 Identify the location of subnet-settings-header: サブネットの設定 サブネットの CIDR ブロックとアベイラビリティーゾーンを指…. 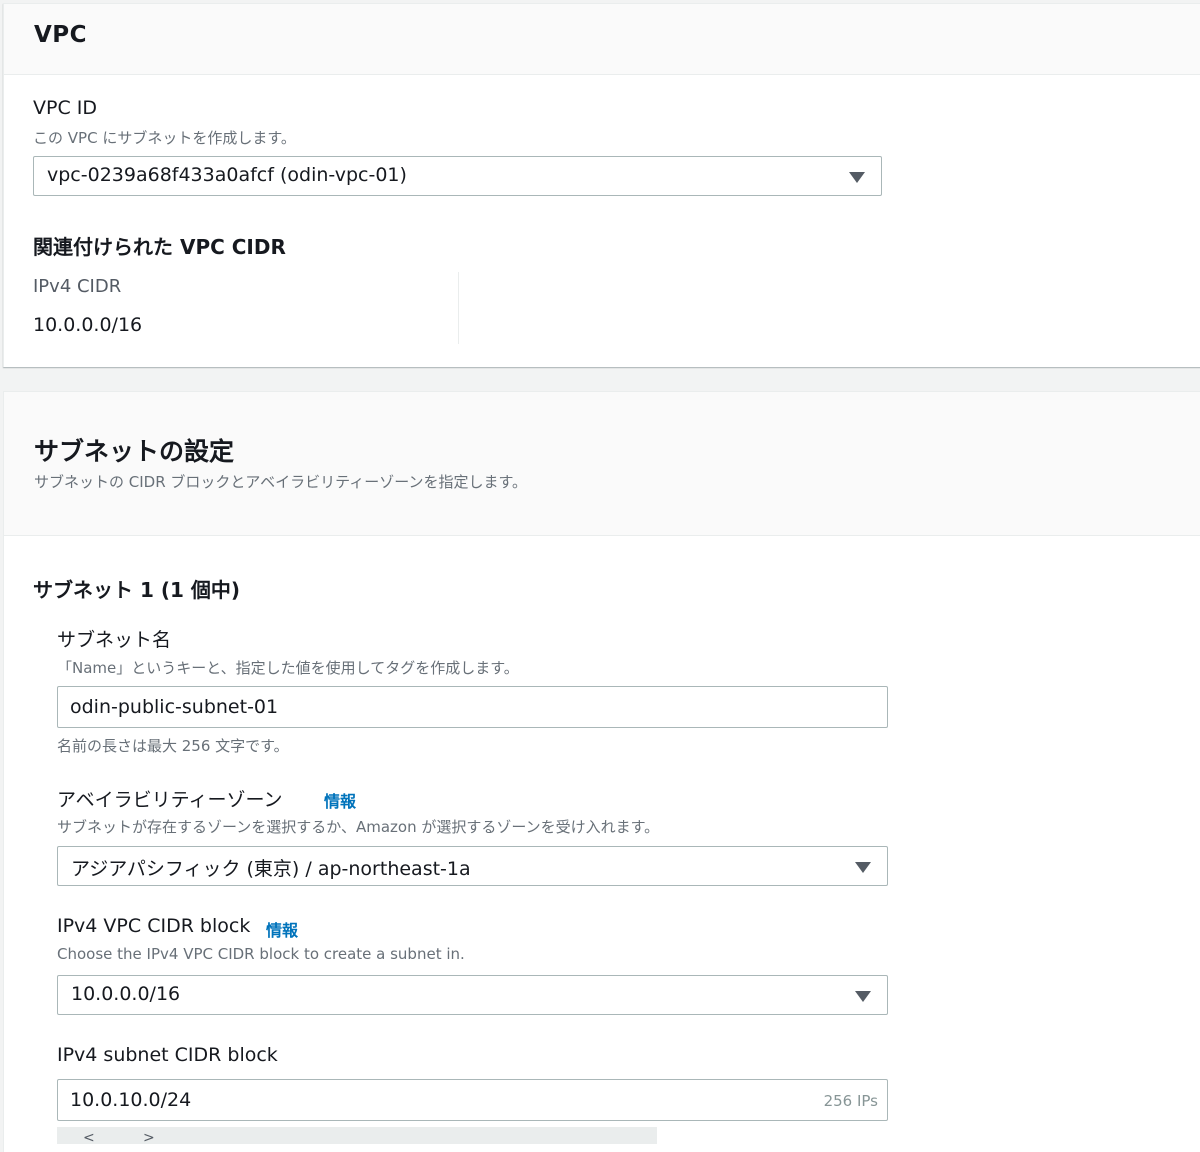
(602, 464).